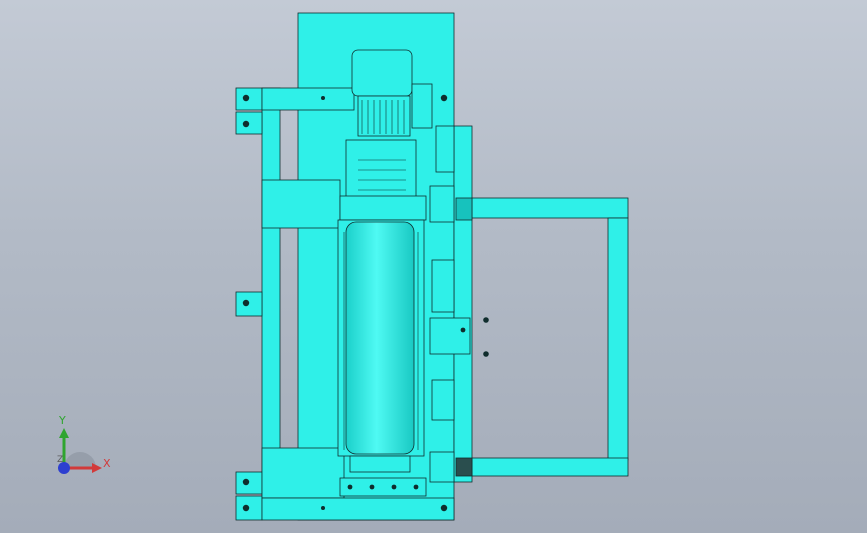 The height and width of the screenshot is (533, 867). I want to click on mid-crossbar, so click(301, 204).